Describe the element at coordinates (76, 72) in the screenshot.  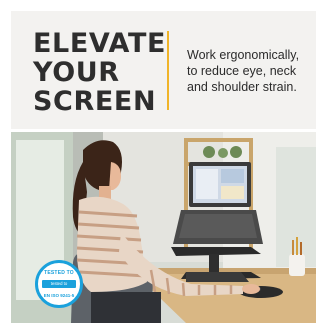
I see `headline-line-2: YOUR` at that location.